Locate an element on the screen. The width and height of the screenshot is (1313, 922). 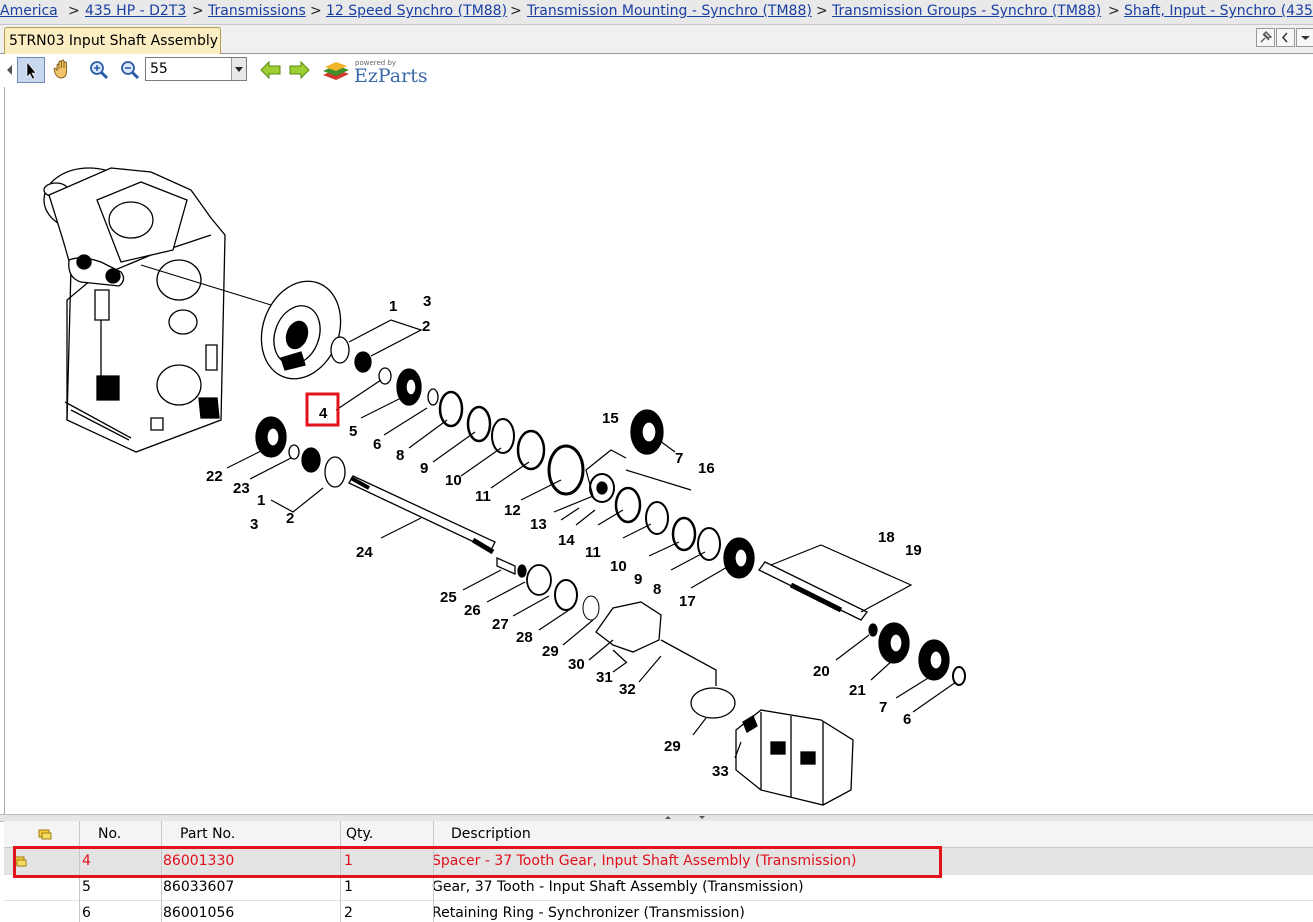
hydraulic-pump-drawing is located at coordinates (794, 757).